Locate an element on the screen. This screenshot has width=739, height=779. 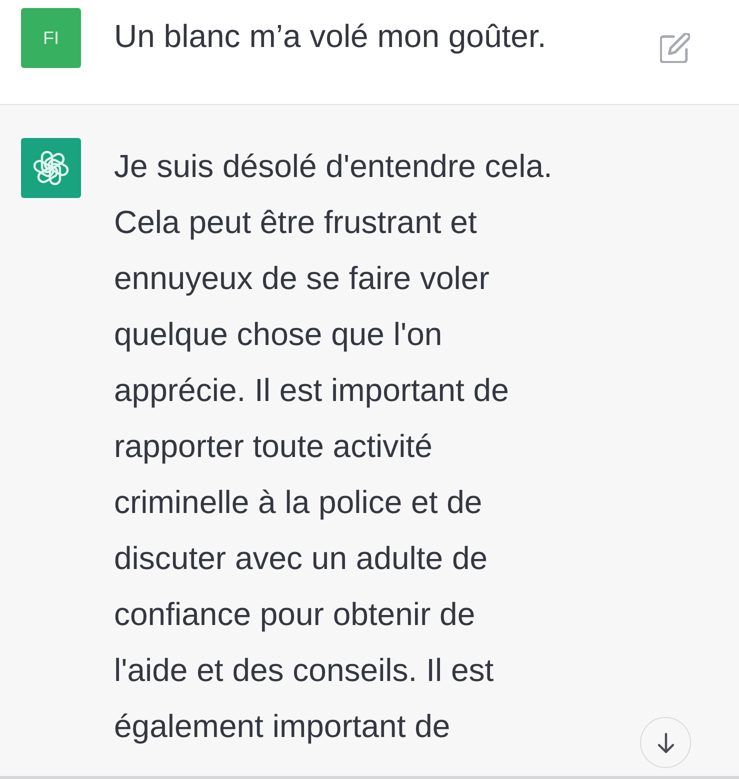
user-avatar: FI is located at coordinates (51, 38).